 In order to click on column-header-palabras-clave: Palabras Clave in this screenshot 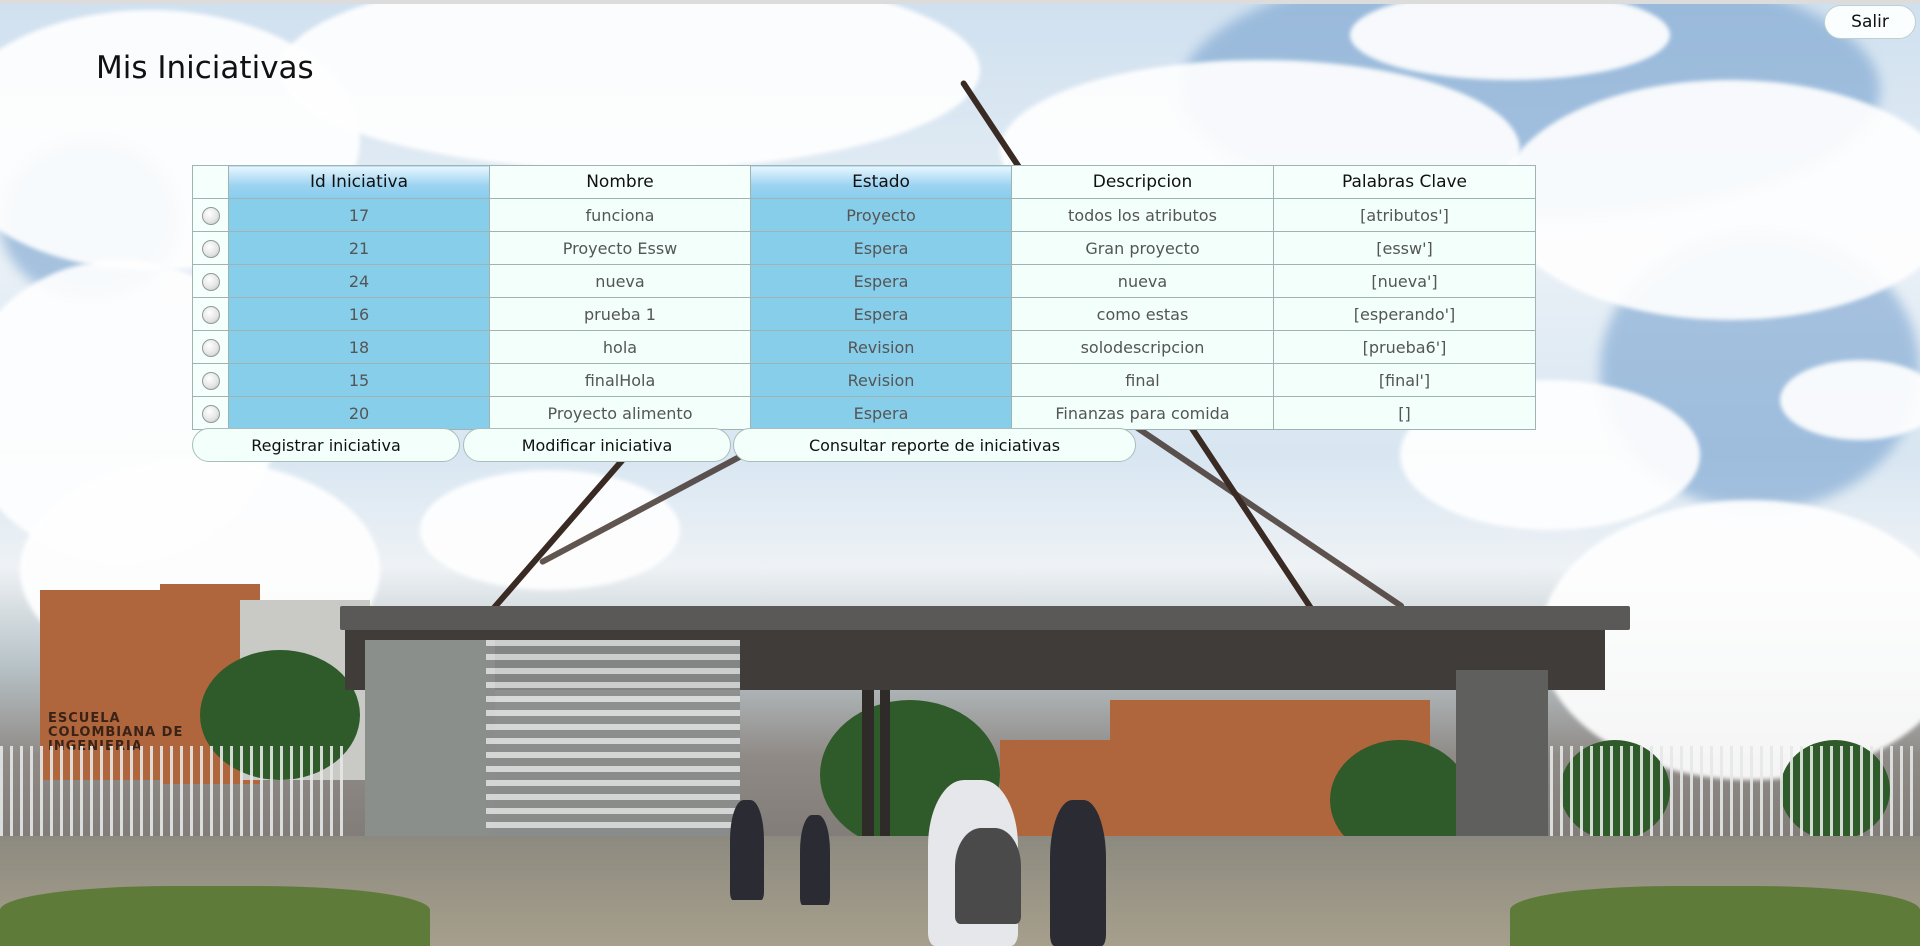, I will do `click(1404, 182)`.